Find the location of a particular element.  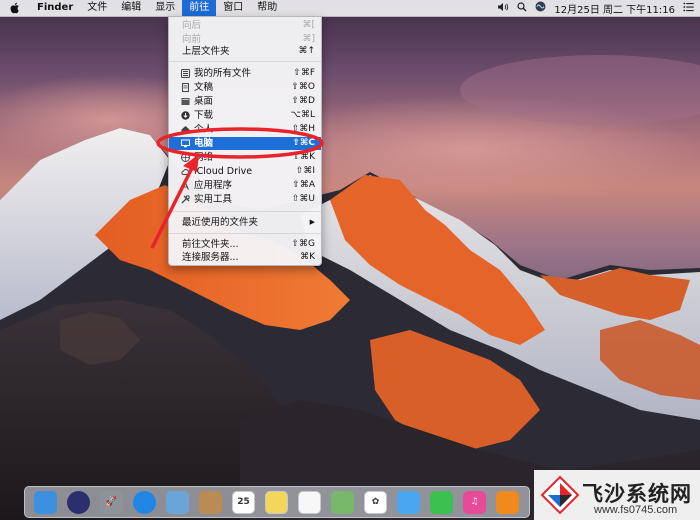

menu-item-label: 桌面 is located at coordinates (204, 101).